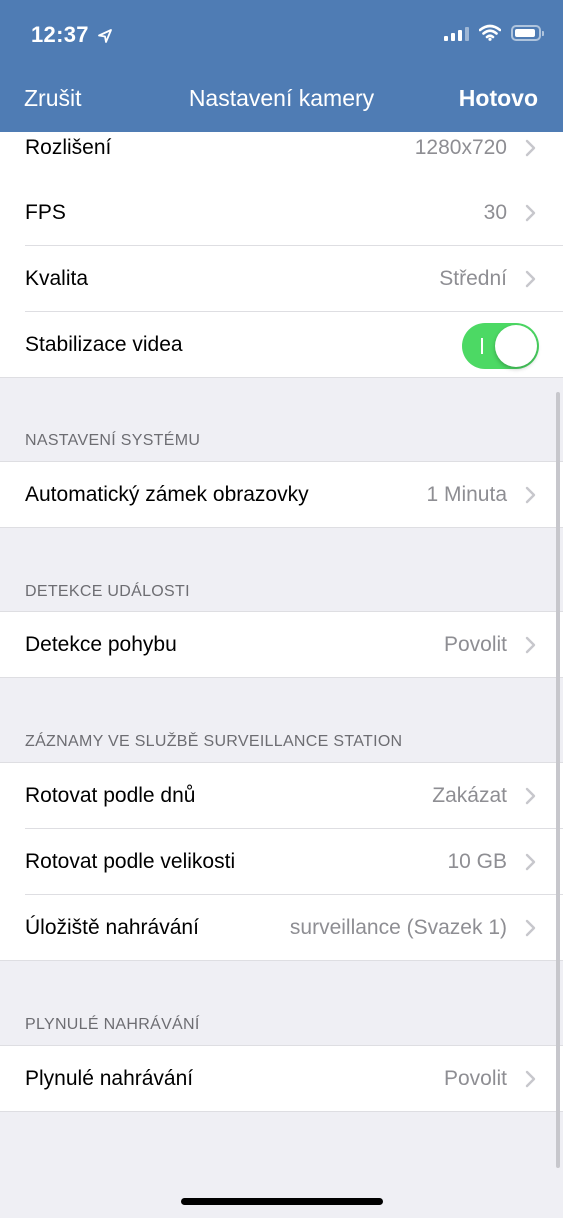  I want to click on location-arrow-icon, so click(104, 36).